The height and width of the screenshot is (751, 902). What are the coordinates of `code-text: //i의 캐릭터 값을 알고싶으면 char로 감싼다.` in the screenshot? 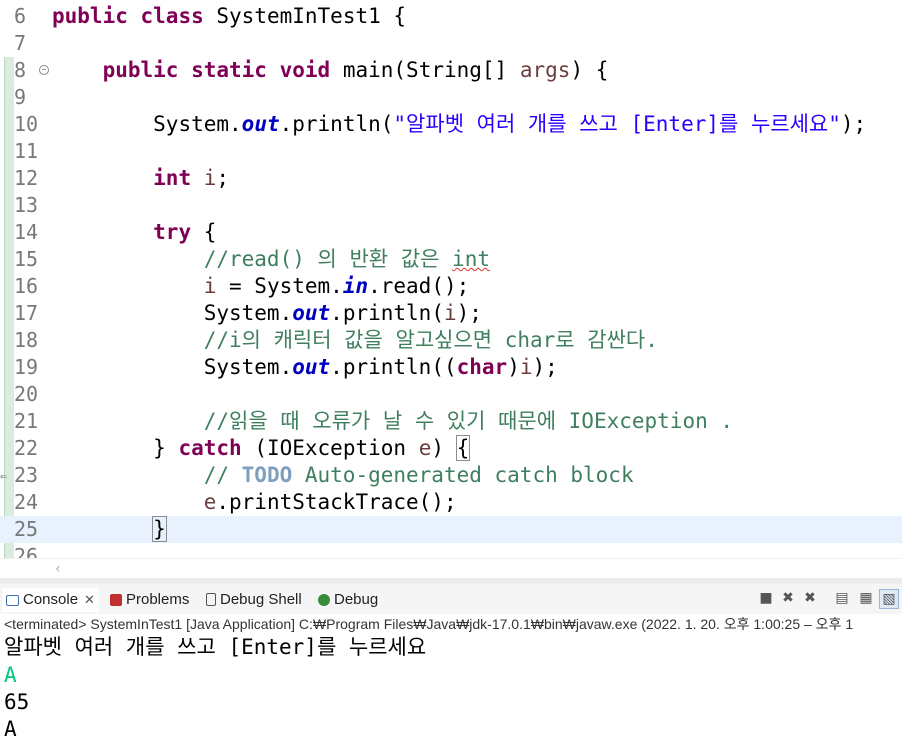 It's located at (355, 340).